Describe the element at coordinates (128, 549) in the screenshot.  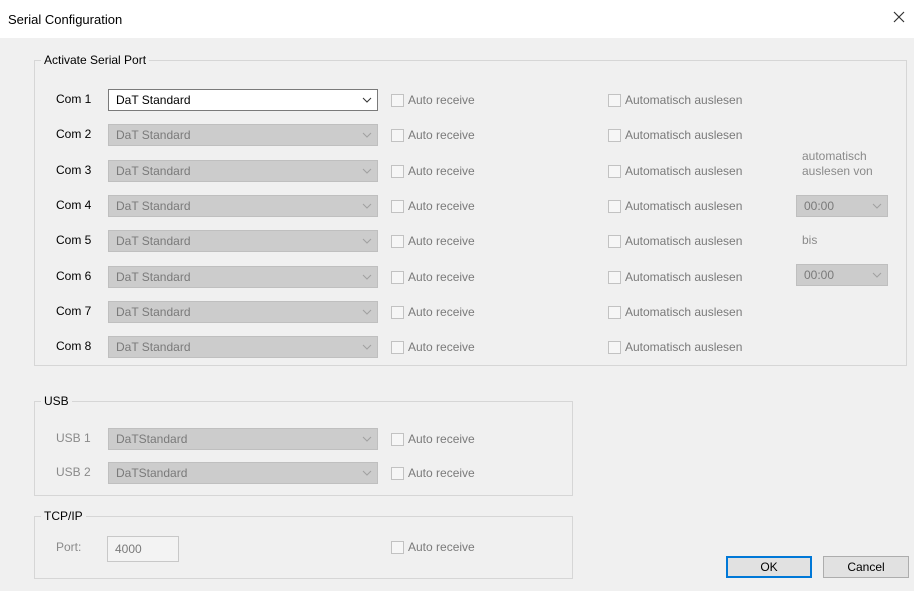
I see `tcp-port-value: 4000` at that location.